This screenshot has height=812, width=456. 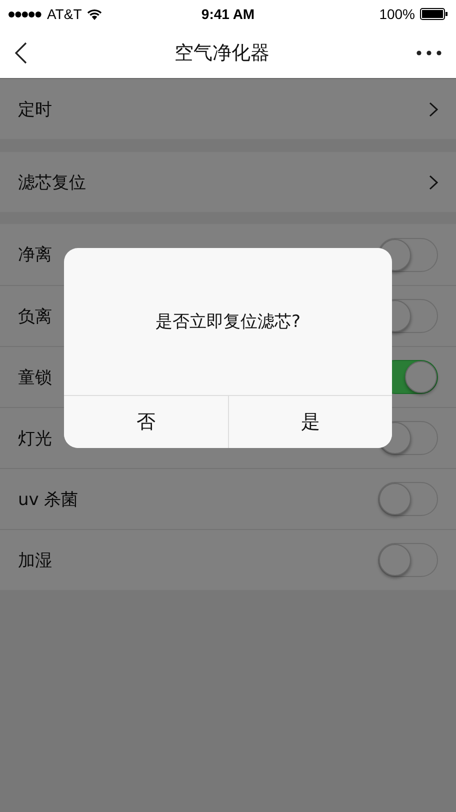 I want to click on page-title: 空气净化器, so click(x=222, y=53).